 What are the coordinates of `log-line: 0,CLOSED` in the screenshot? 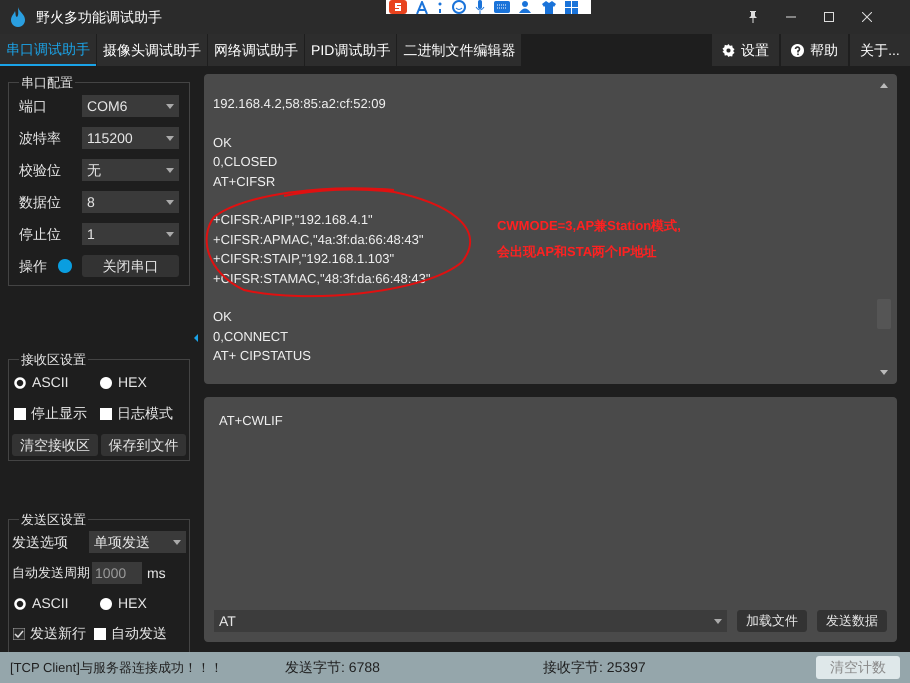 It's located at (245, 162).